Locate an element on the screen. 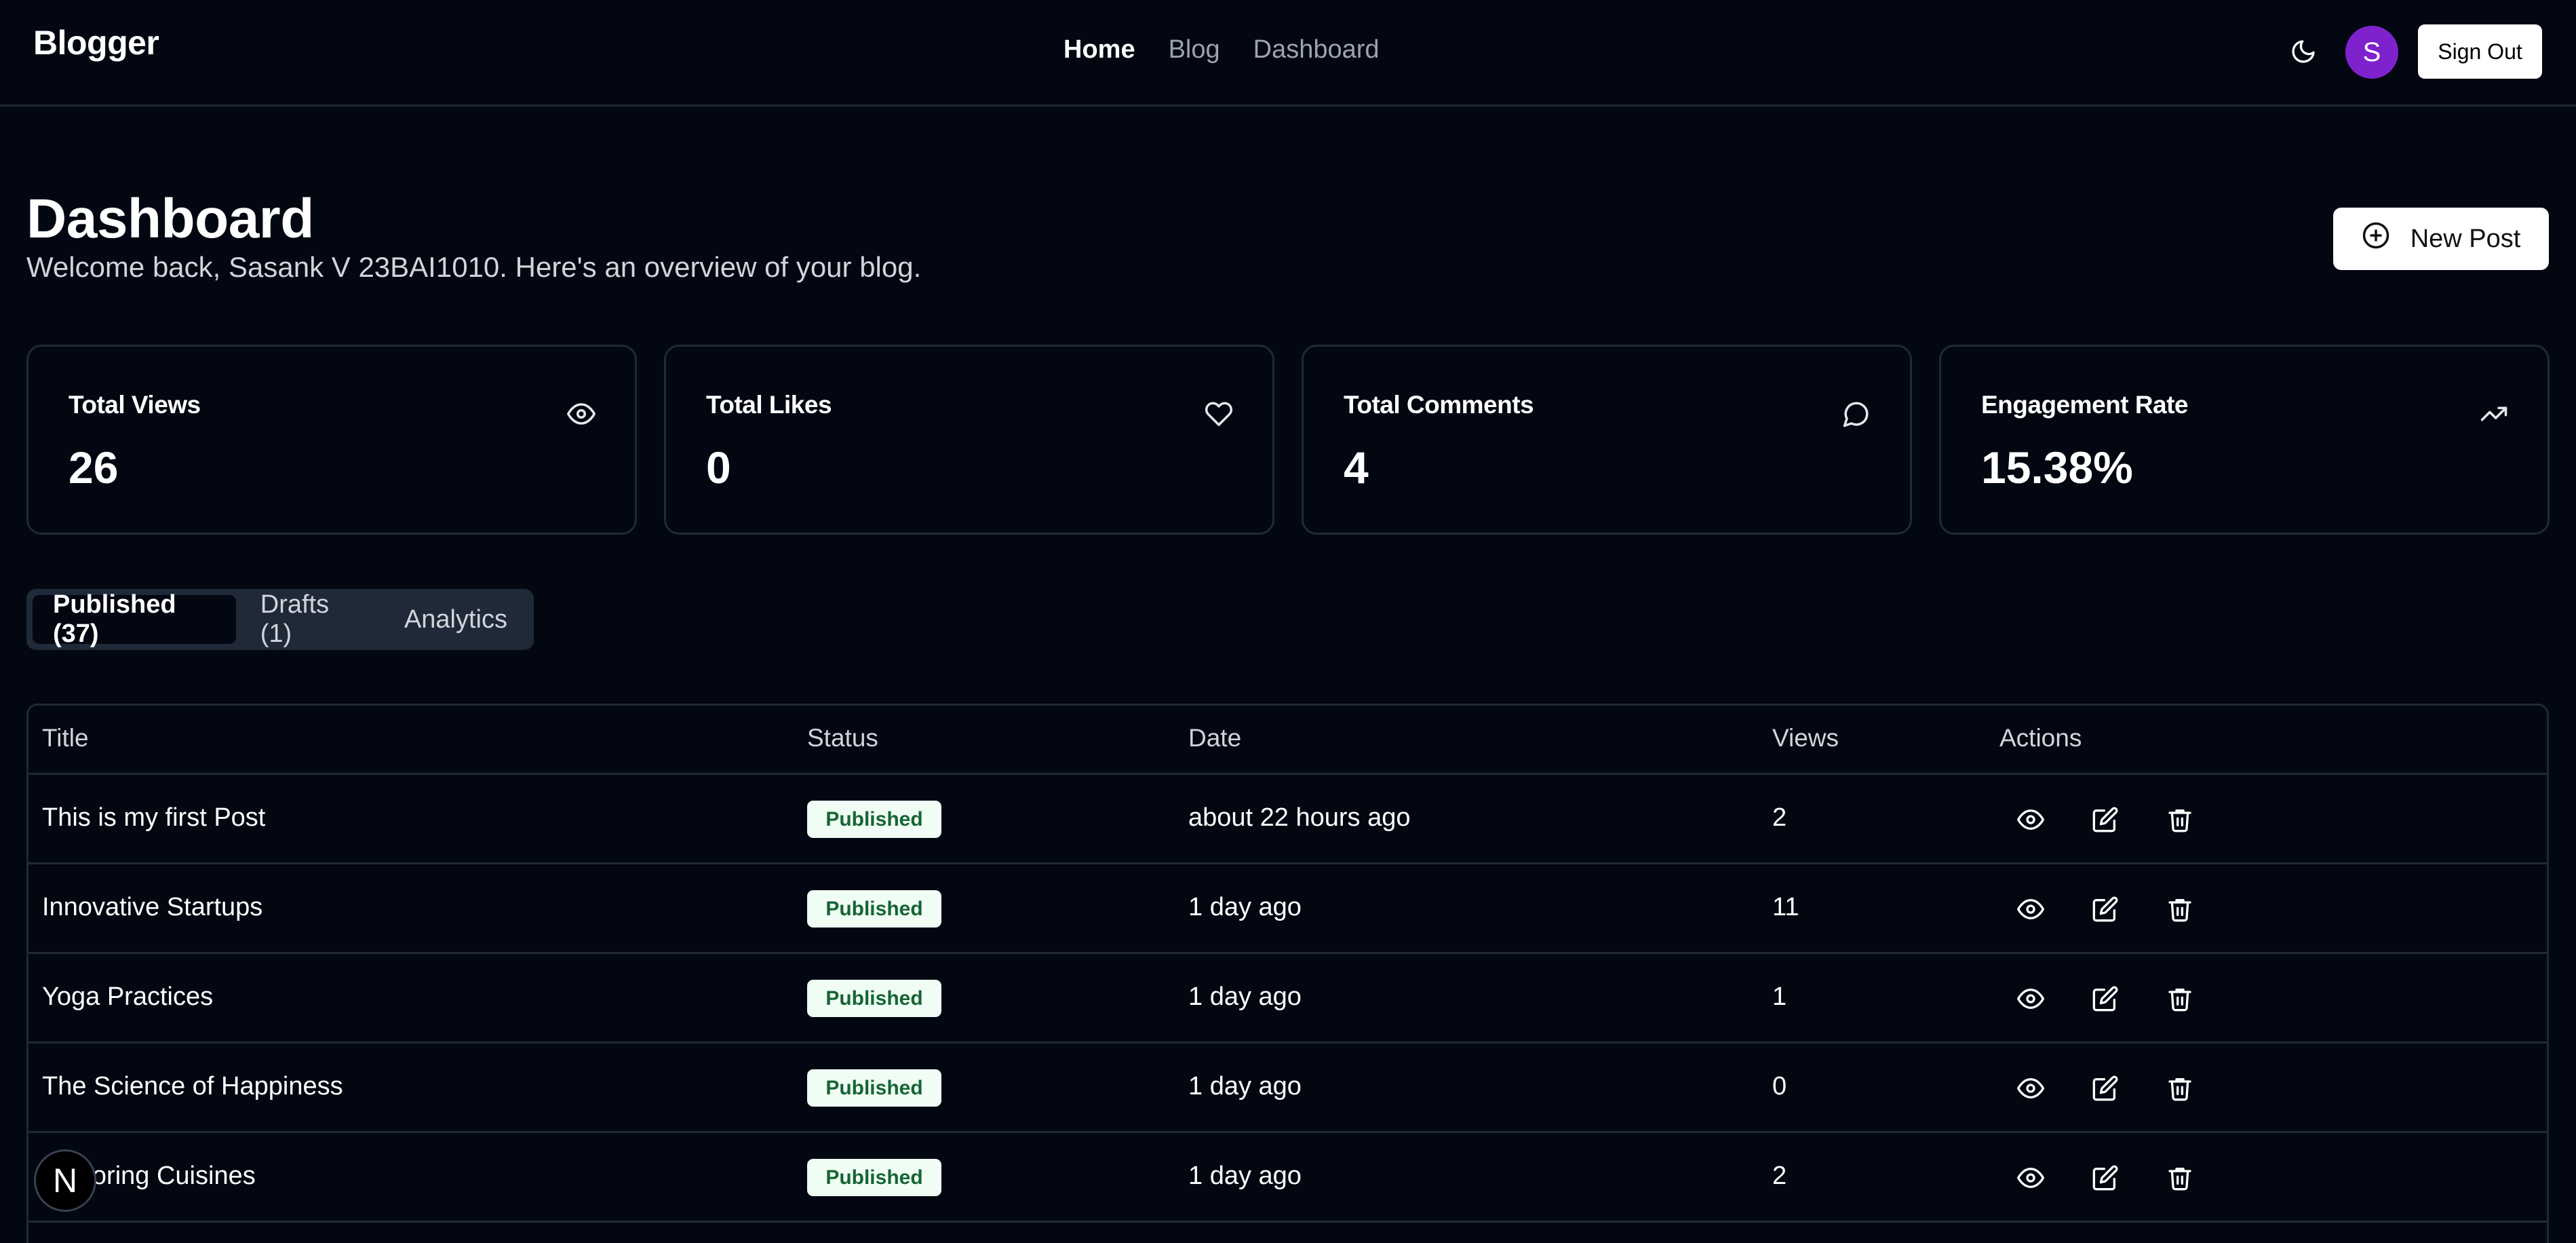 The width and height of the screenshot is (2576, 1243). nav-home: Home is located at coordinates (1099, 49).